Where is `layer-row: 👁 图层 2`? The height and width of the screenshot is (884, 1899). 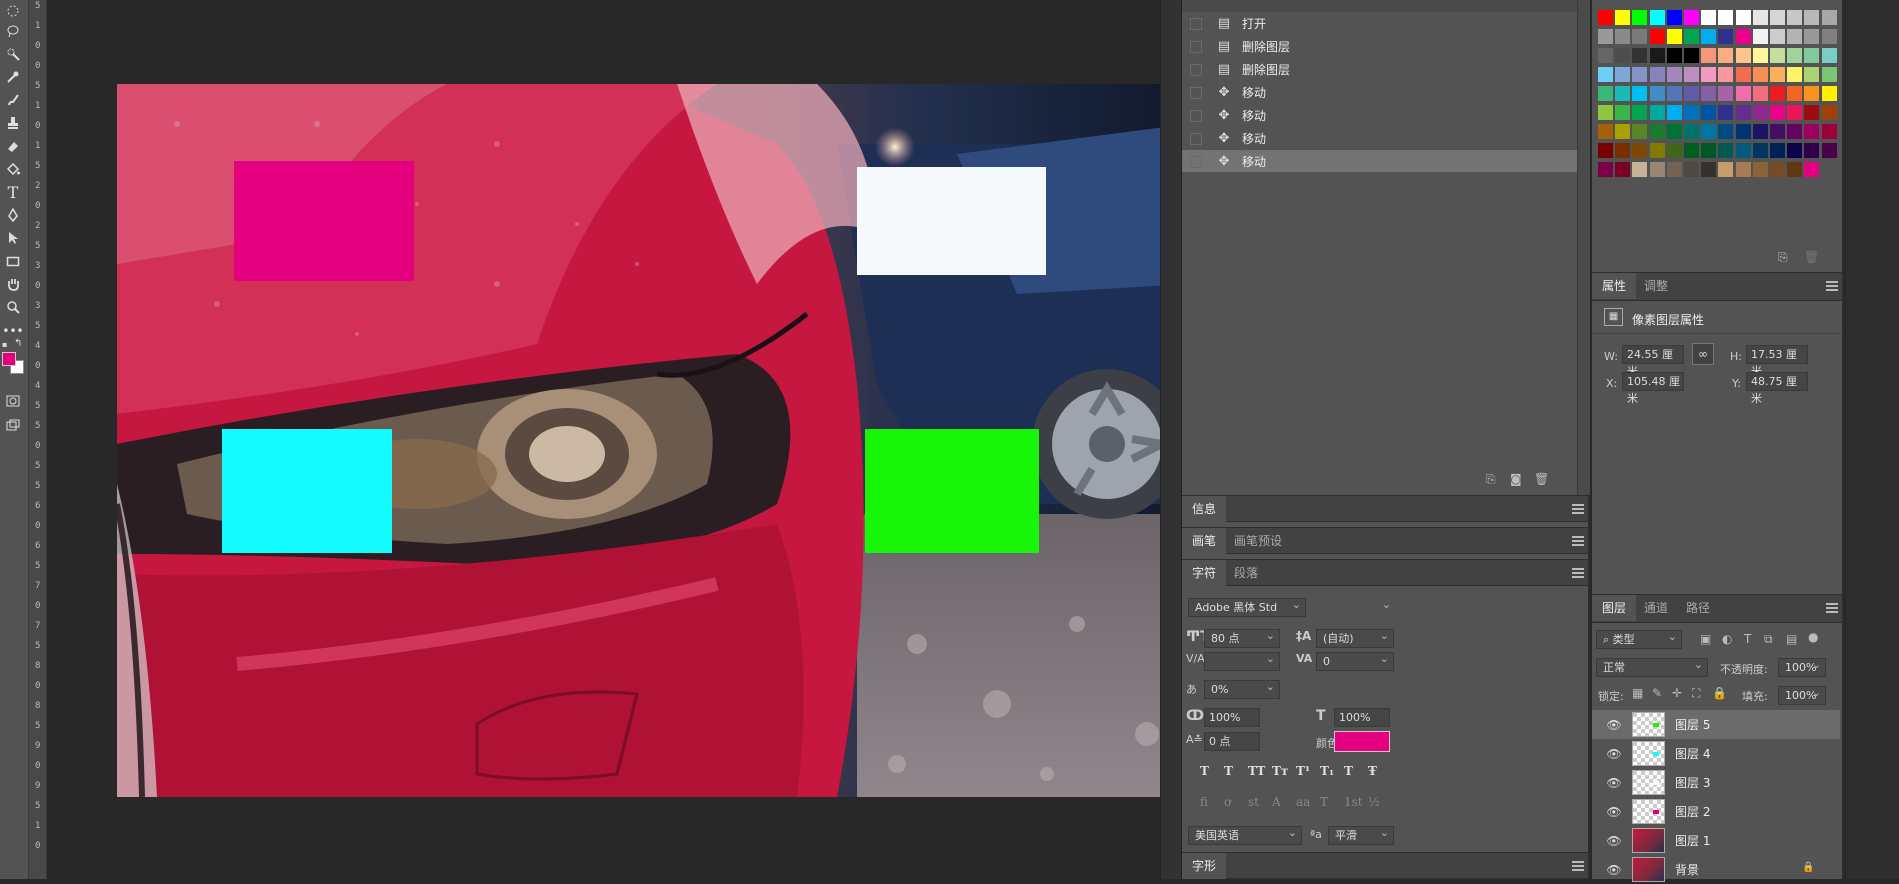
layer-row: 👁 图层 2 is located at coordinates (1716, 811).